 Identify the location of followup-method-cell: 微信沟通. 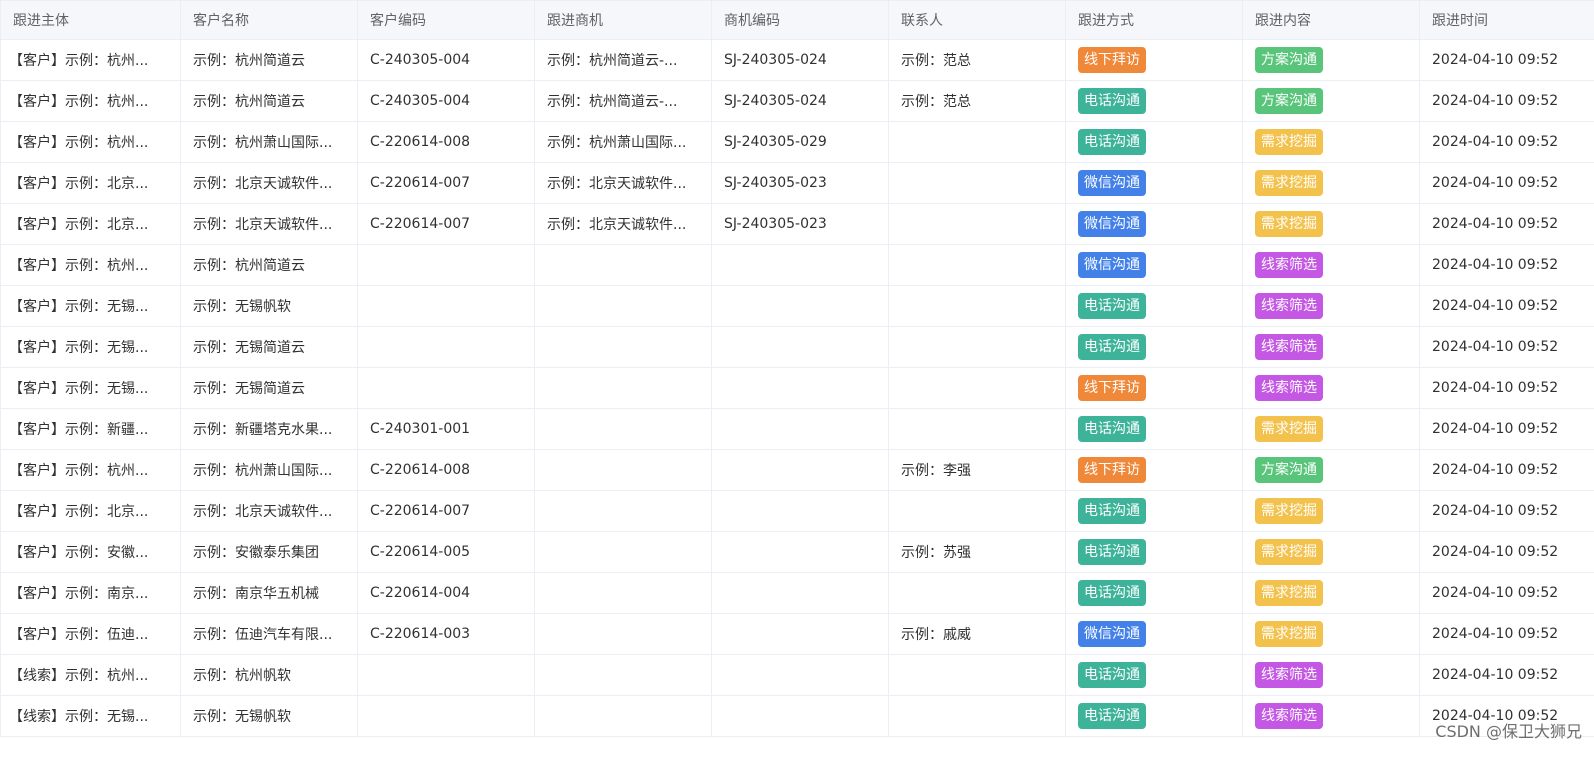
(1154, 265).